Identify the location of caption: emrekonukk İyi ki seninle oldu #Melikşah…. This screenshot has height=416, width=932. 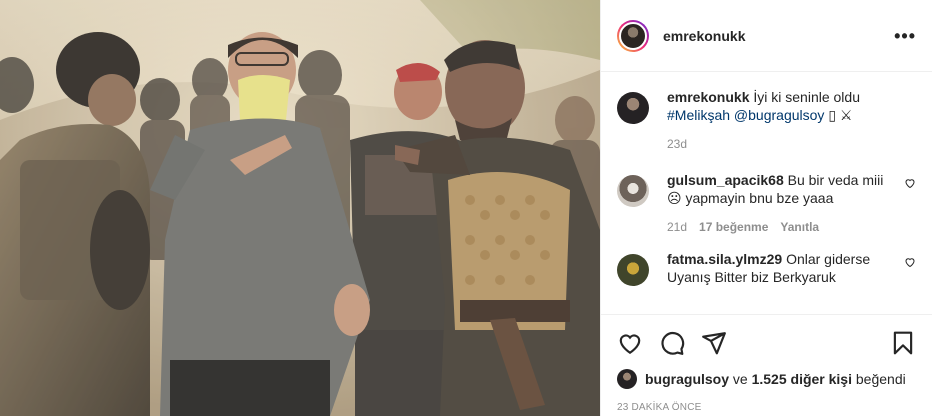
(766, 120).